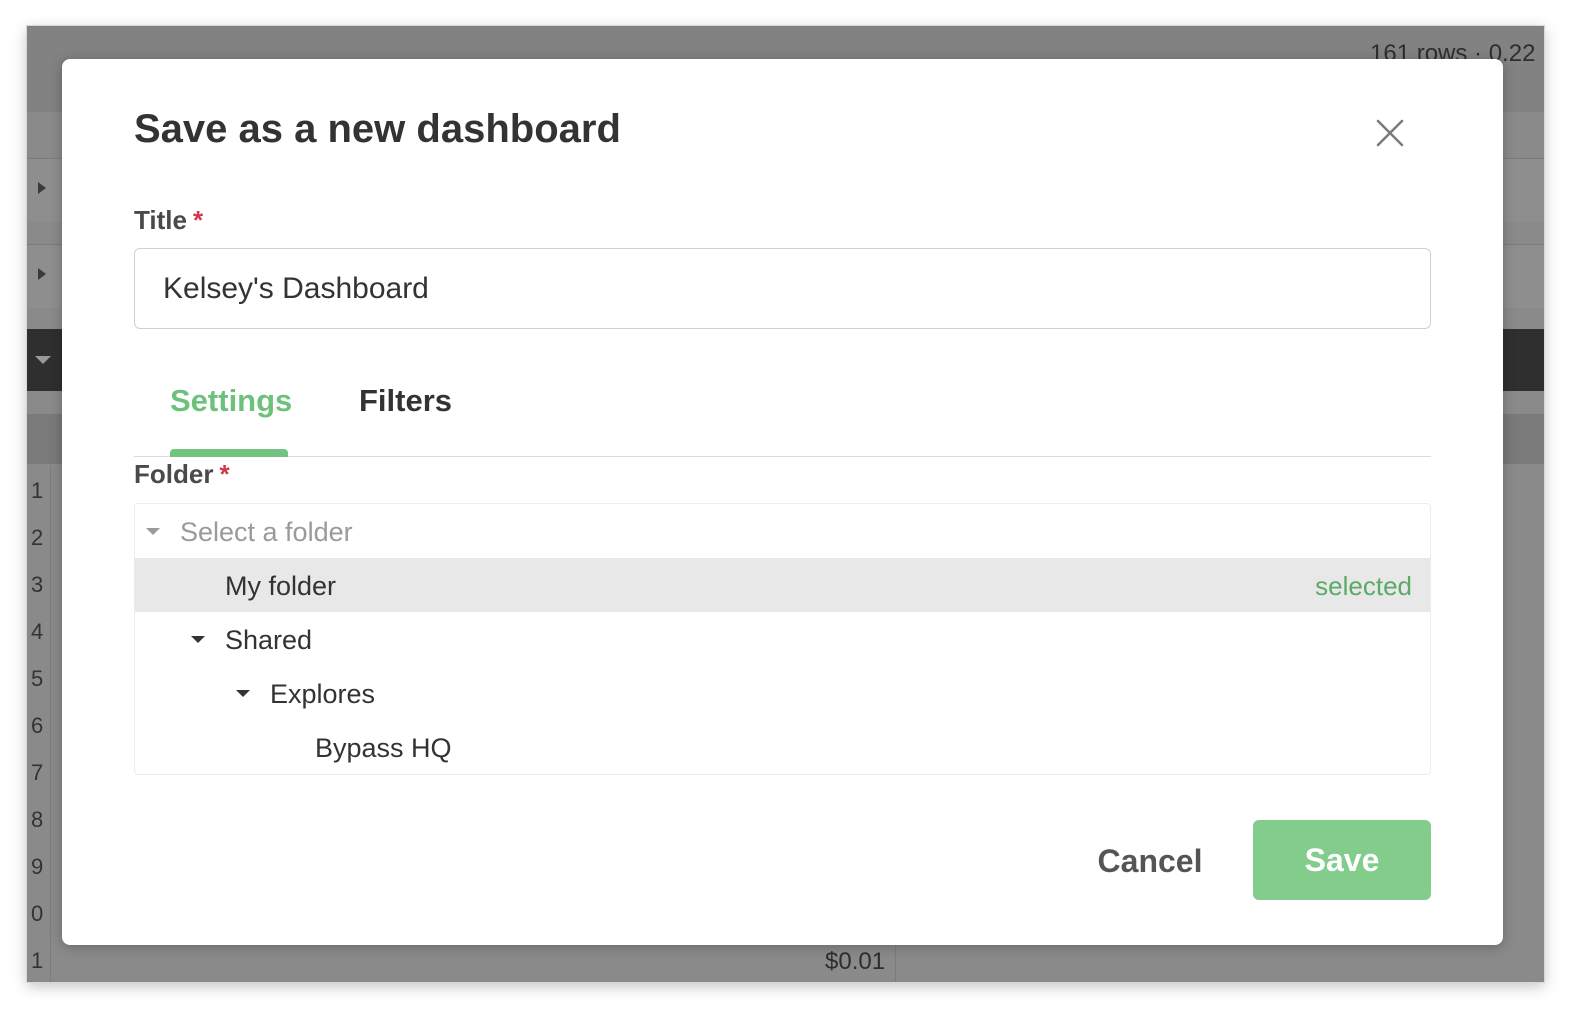 The height and width of the screenshot is (1032, 1596). What do you see at coordinates (1342, 860) in the screenshot?
I see `save-button: Save` at bounding box center [1342, 860].